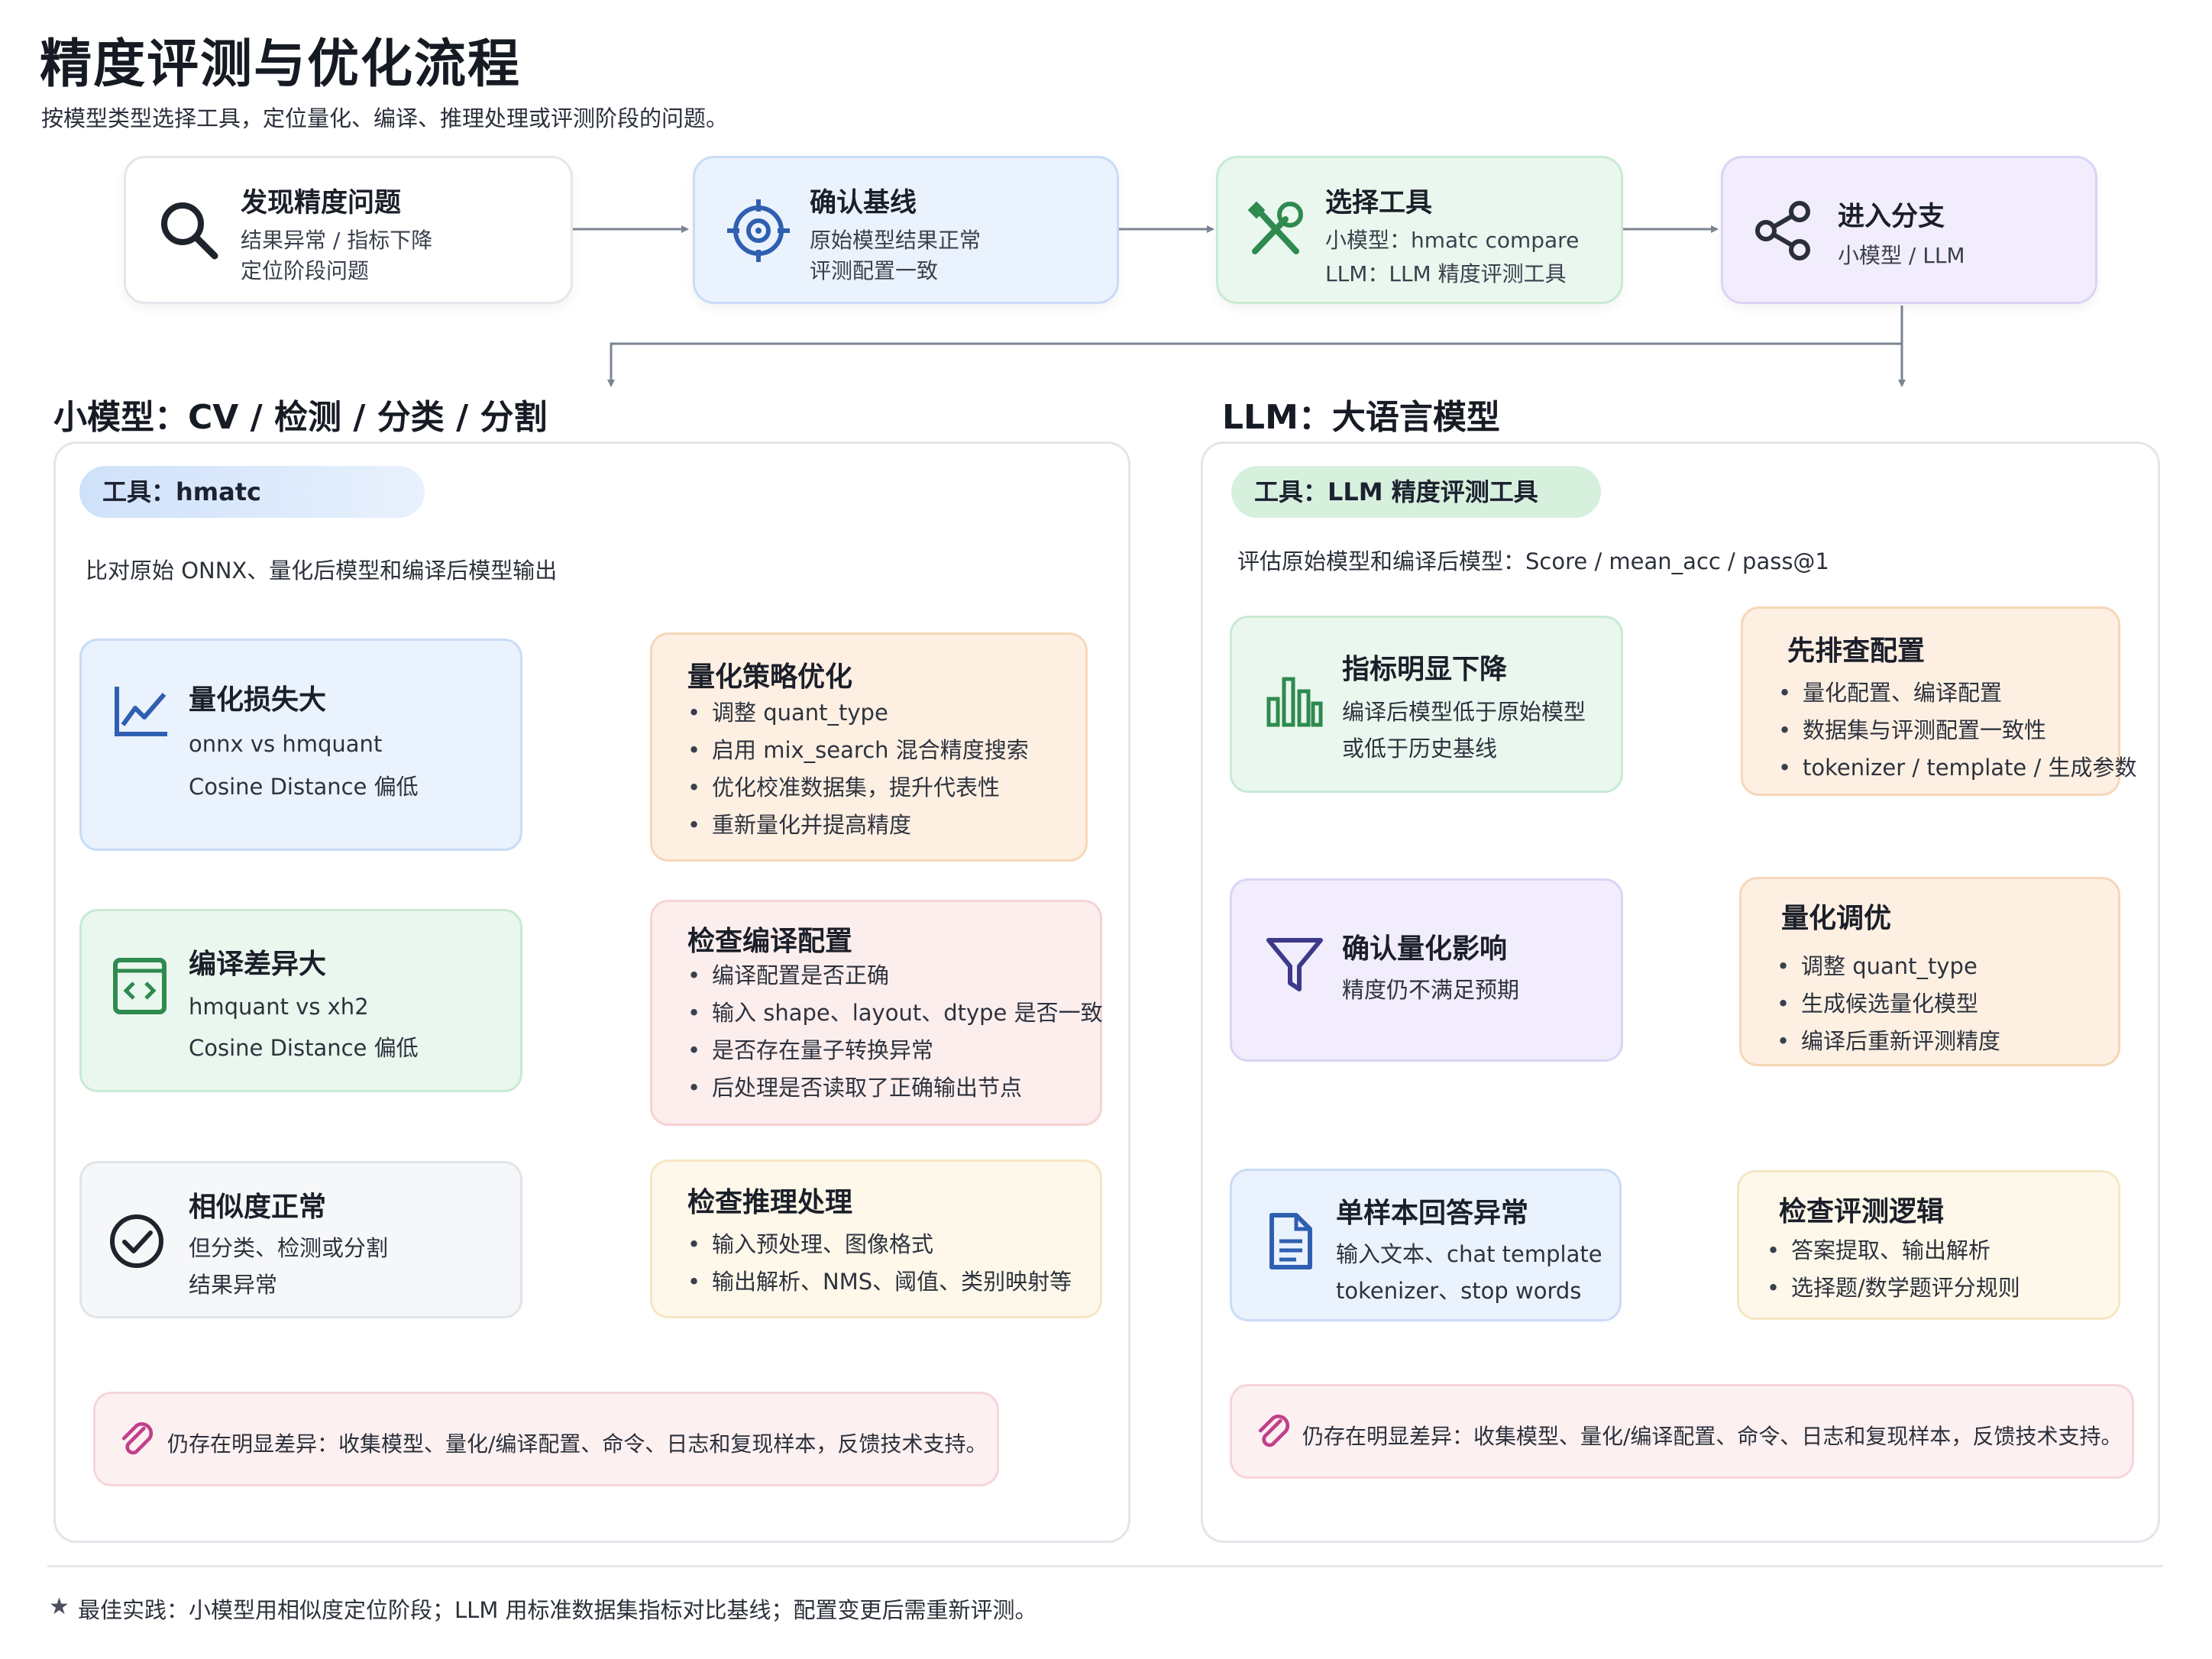  What do you see at coordinates (895, 241) in the screenshot?
I see `step-line: 原始模型结果正常` at bounding box center [895, 241].